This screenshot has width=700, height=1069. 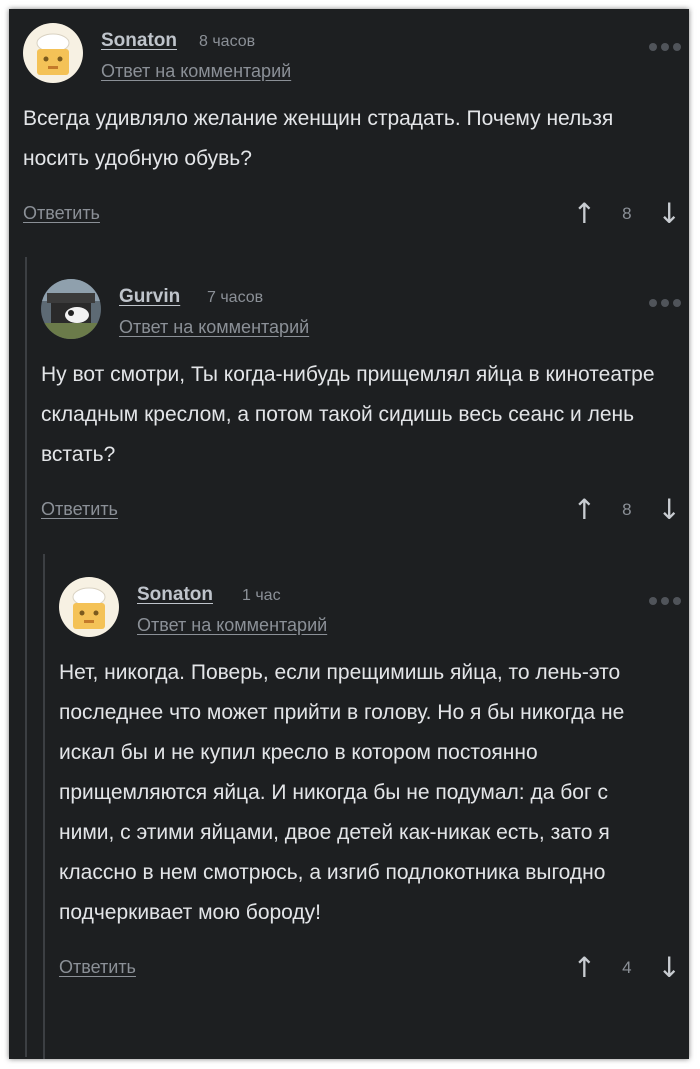 I want to click on vote-controls: ↑ 4 ↓, so click(x=627, y=968).